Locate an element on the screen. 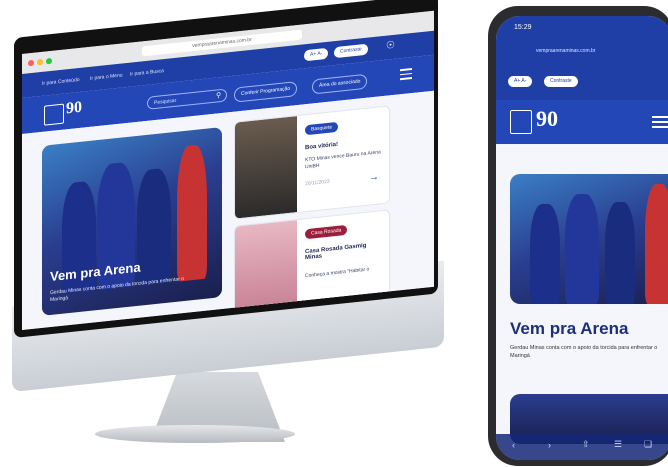  phone-status-bar: 15:29 is located at coordinates (582, 29).